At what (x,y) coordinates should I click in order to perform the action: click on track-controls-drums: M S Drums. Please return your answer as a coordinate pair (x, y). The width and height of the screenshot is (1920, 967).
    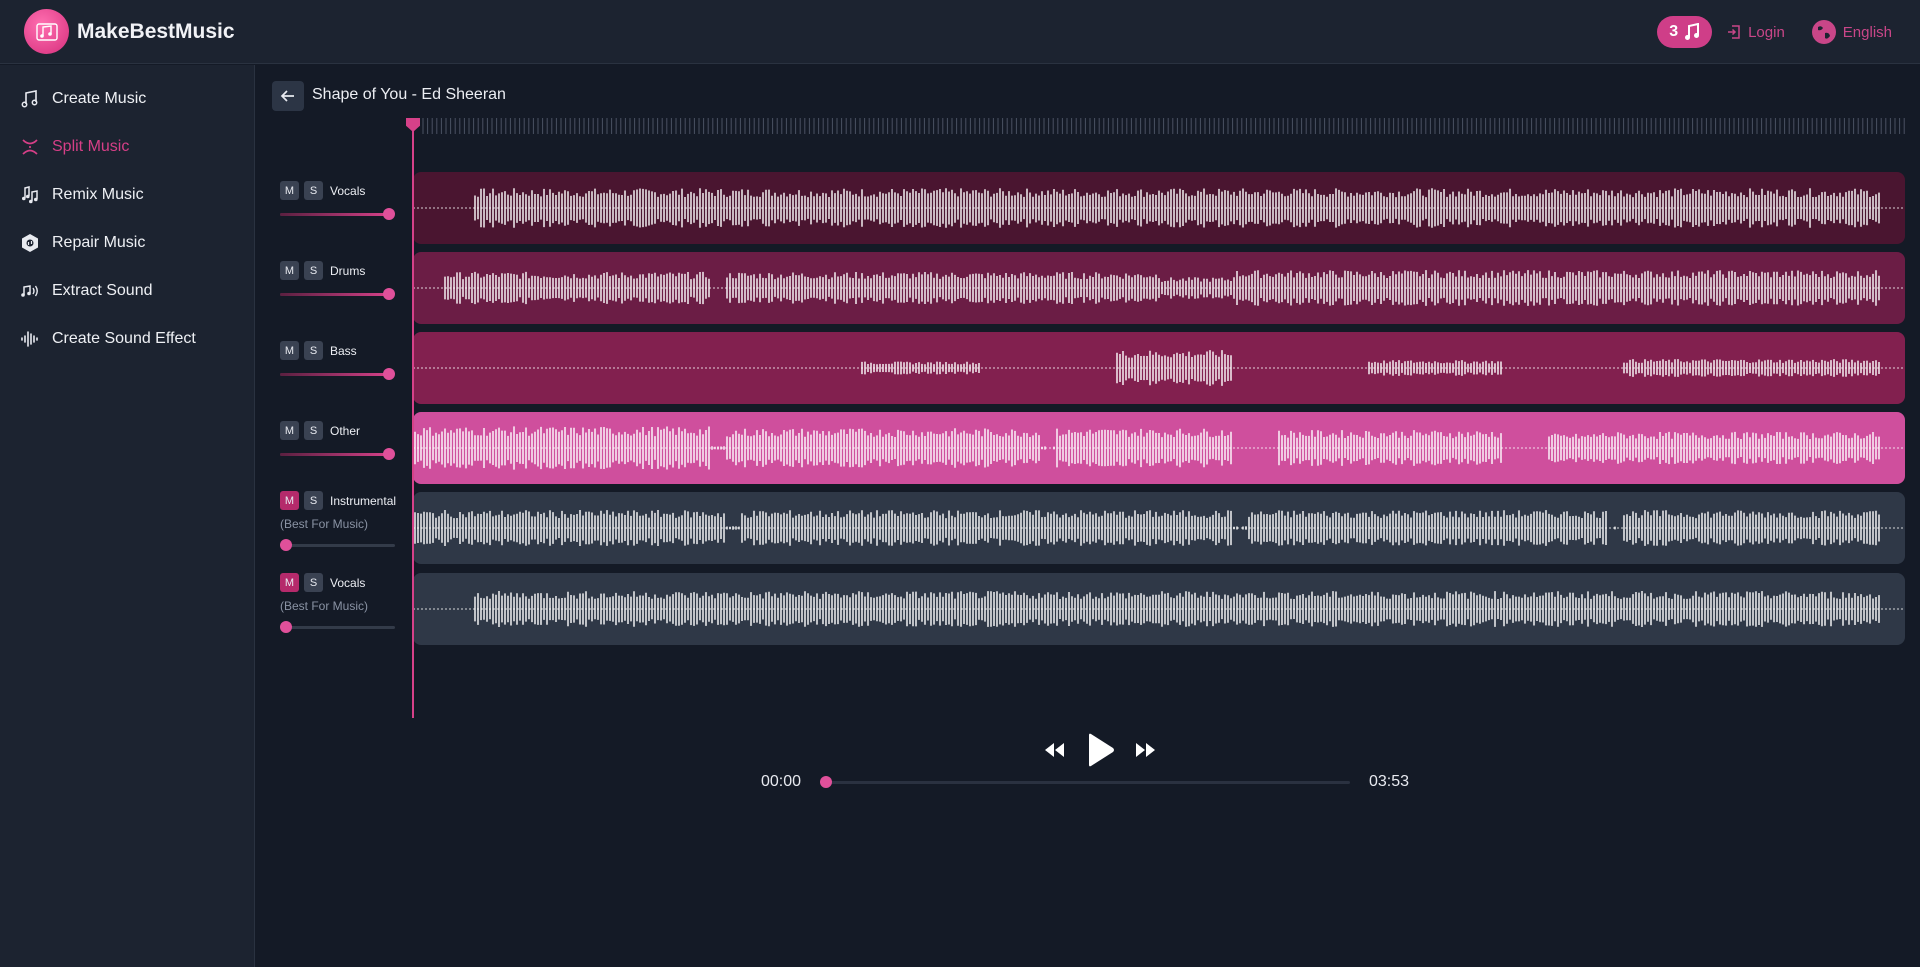
    Looking at the image, I should click on (345, 280).